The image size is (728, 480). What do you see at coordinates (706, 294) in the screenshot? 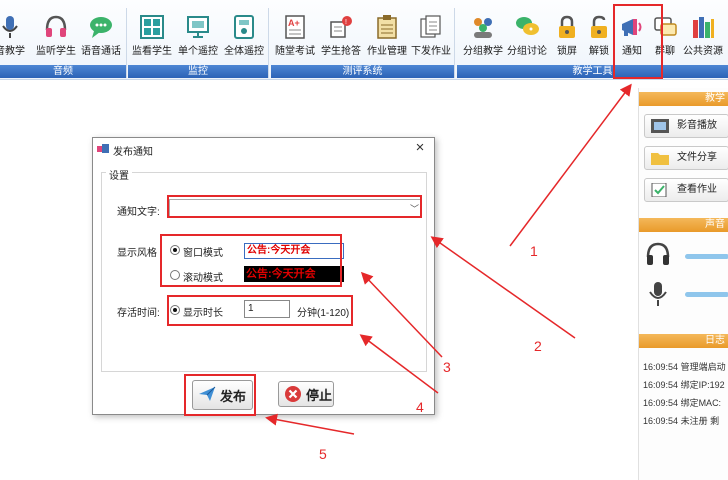
I see `microphone-volume-slider` at bounding box center [706, 294].